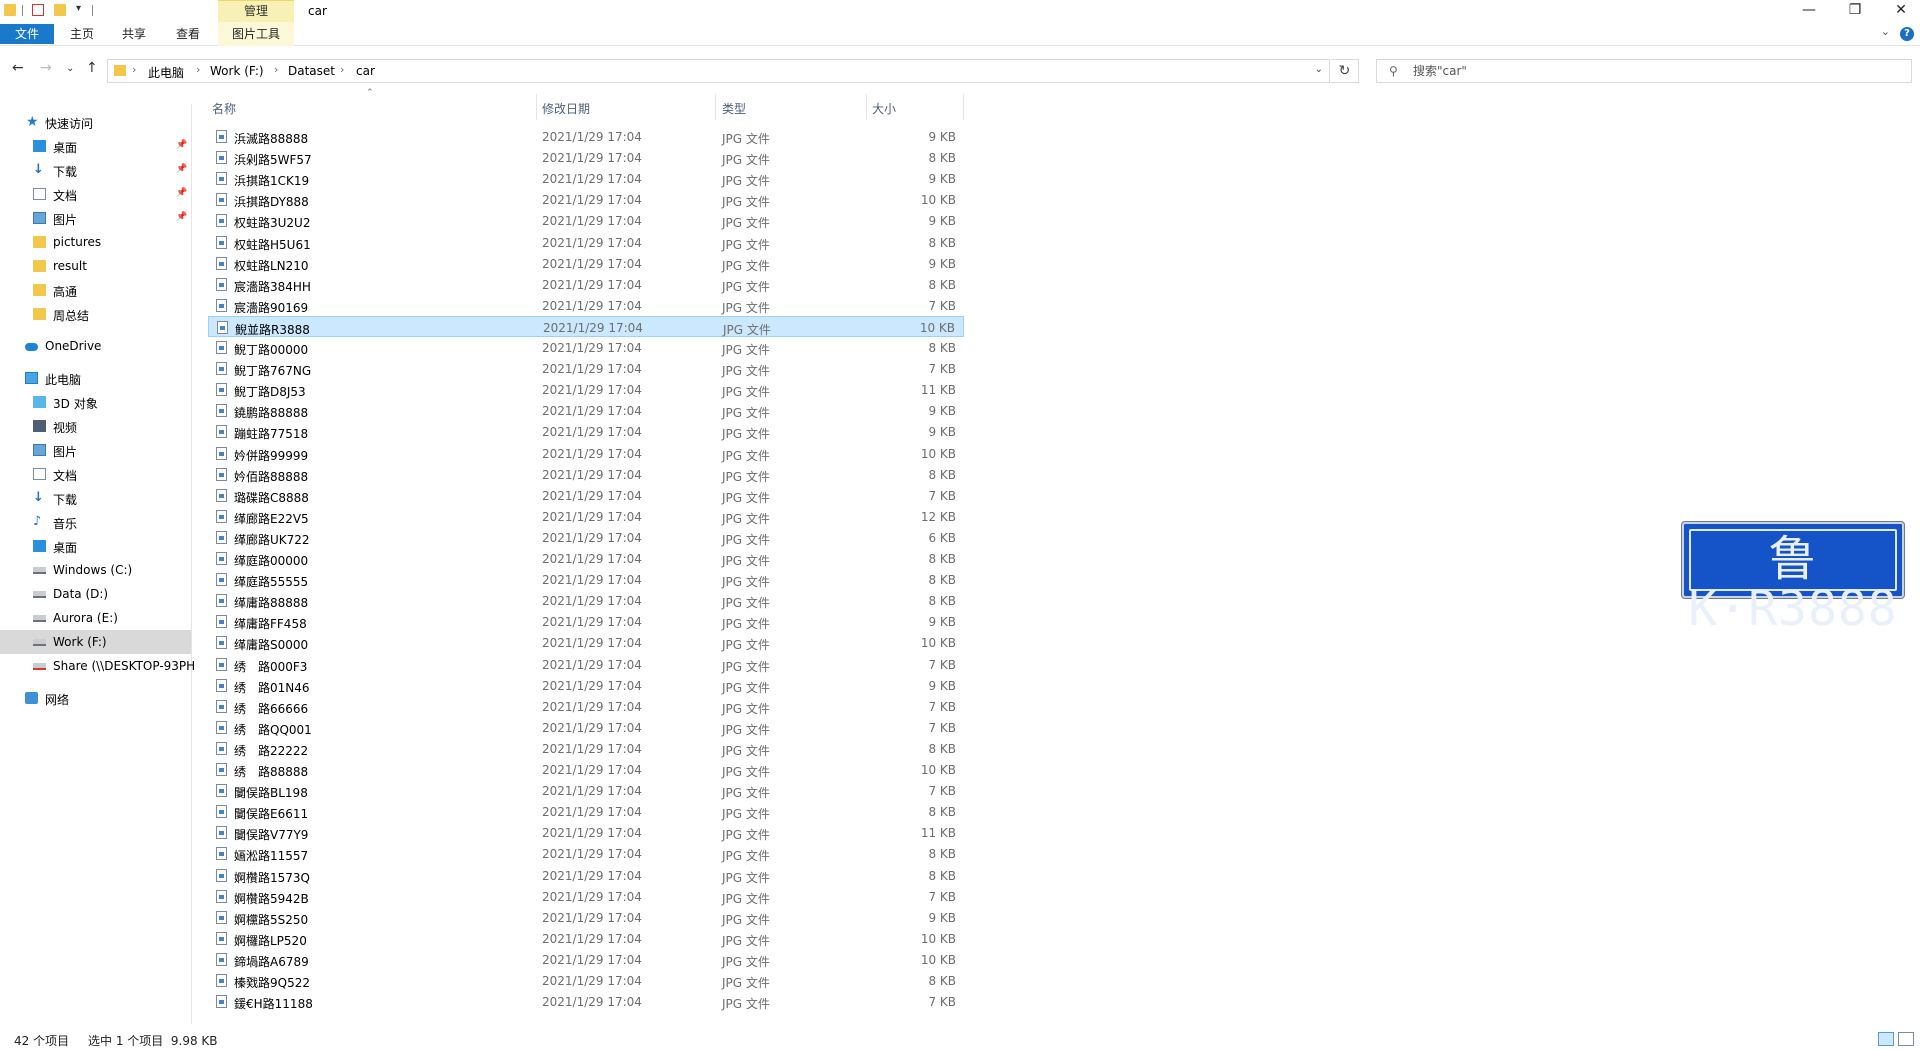 The height and width of the screenshot is (1050, 1920). What do you see at coordinates (586, 896) in the screenshot?
I see `file-row: 婀欑路5942B 2021/1/29 17:04 JPG 文件 7 KB` at bounding box center [586, 896].